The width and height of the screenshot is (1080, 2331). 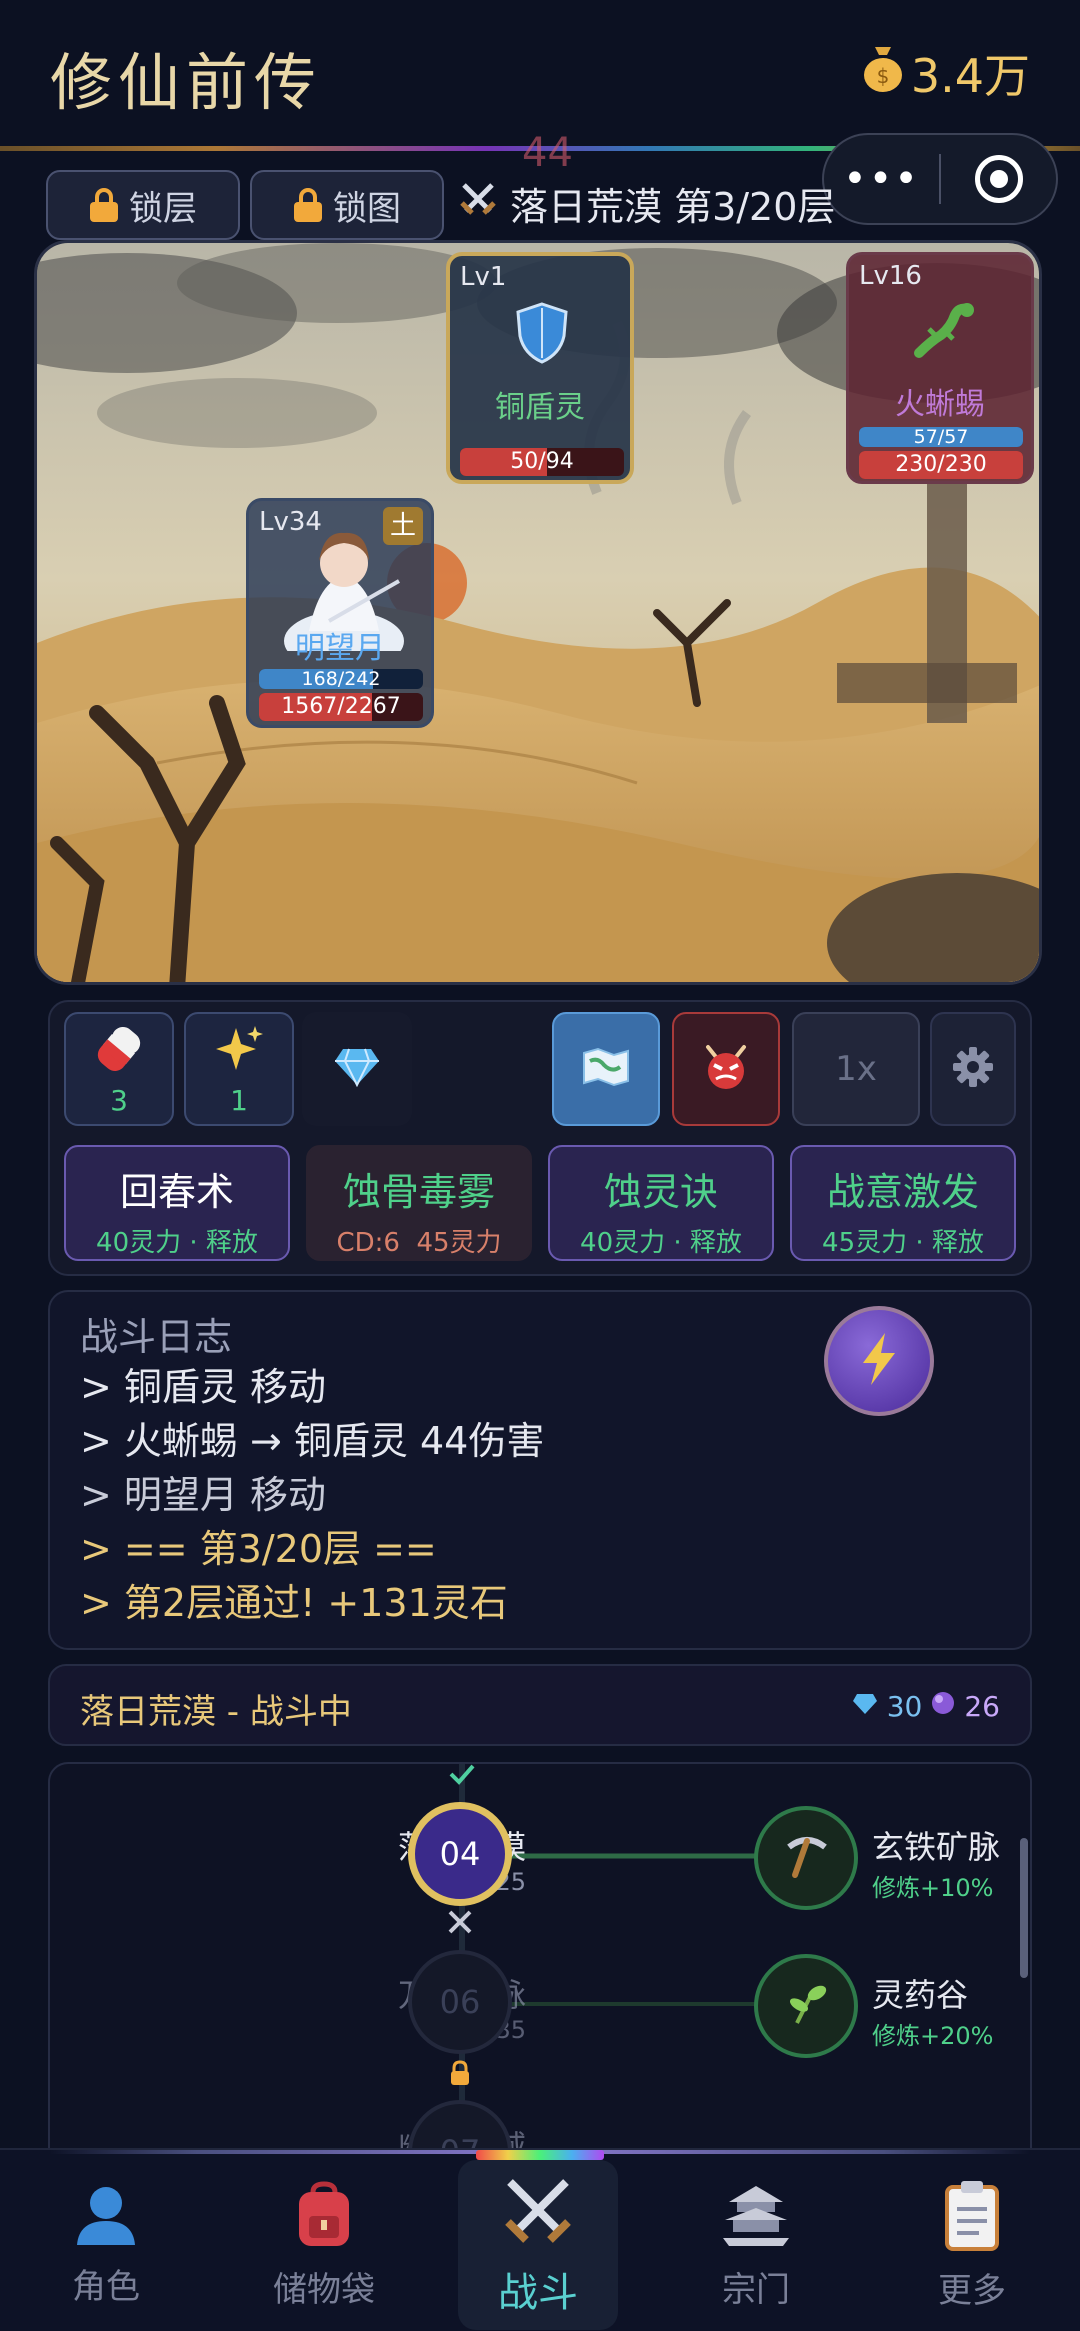 I want to click on unit-card-hero: Lv34 土 明望月 168/242 1567/2267, so click(x=340, y=613).